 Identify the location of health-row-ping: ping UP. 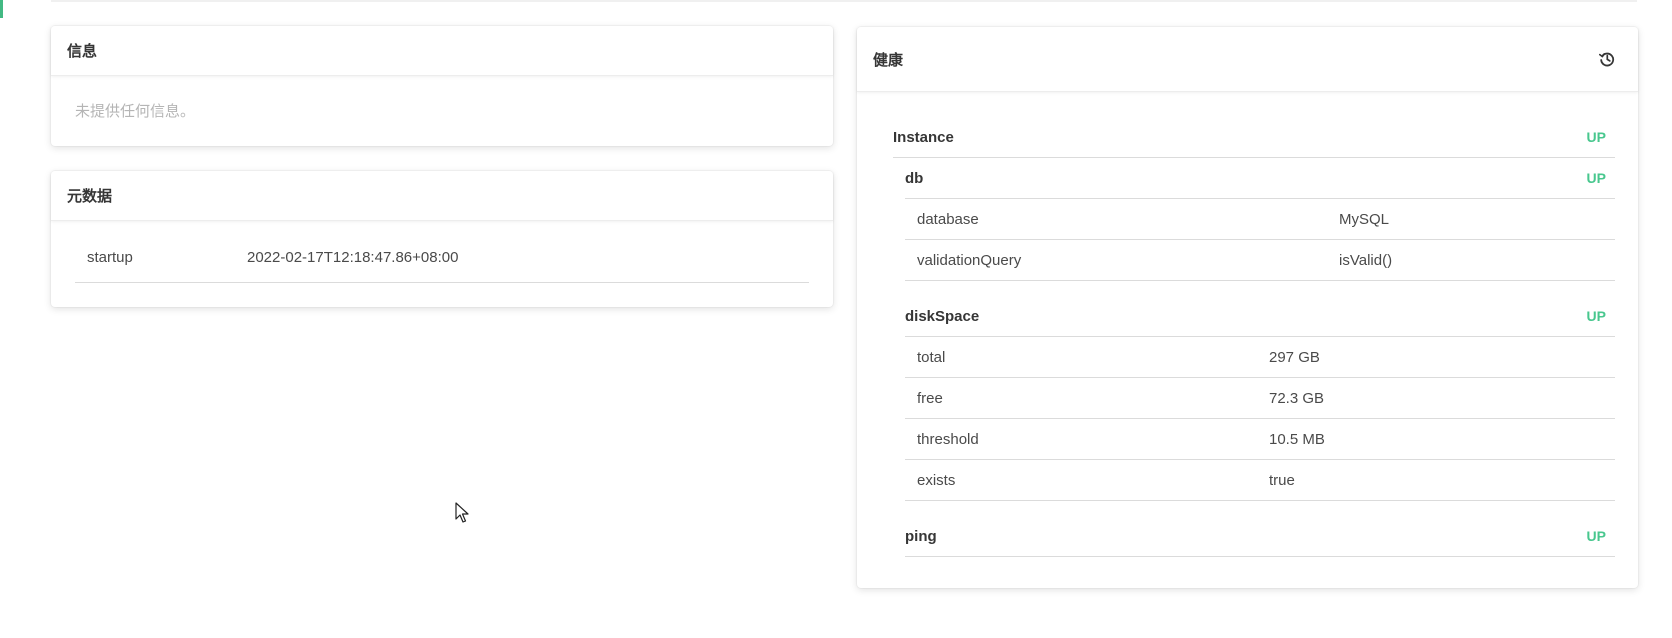
(1260, 536).